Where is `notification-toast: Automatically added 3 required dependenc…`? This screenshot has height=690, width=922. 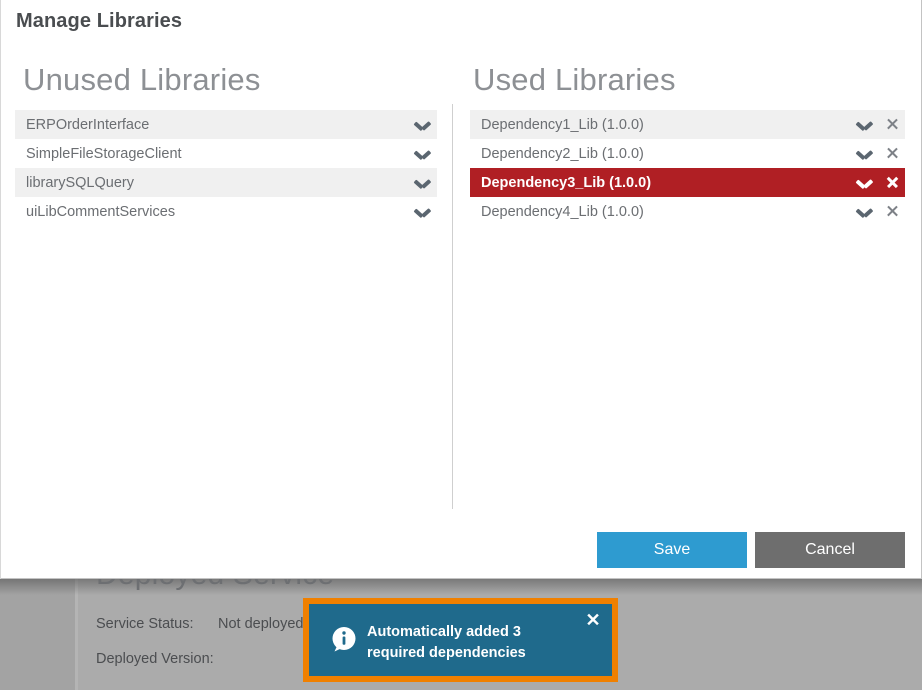 notification-toast: Automatically added 3 required dependenc… is located at coordinates (460, 640).